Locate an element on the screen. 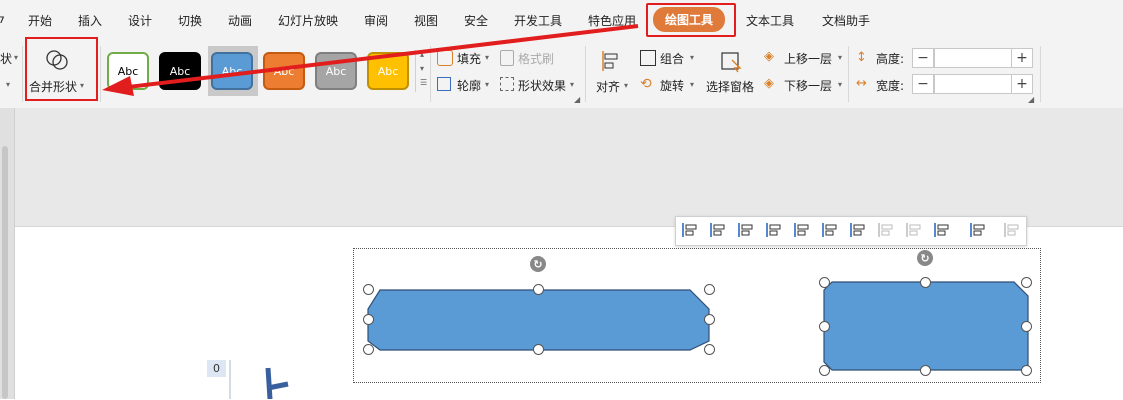 The image size is (1123, 400). group-label: 组合 is located at coordinates (672, 59).